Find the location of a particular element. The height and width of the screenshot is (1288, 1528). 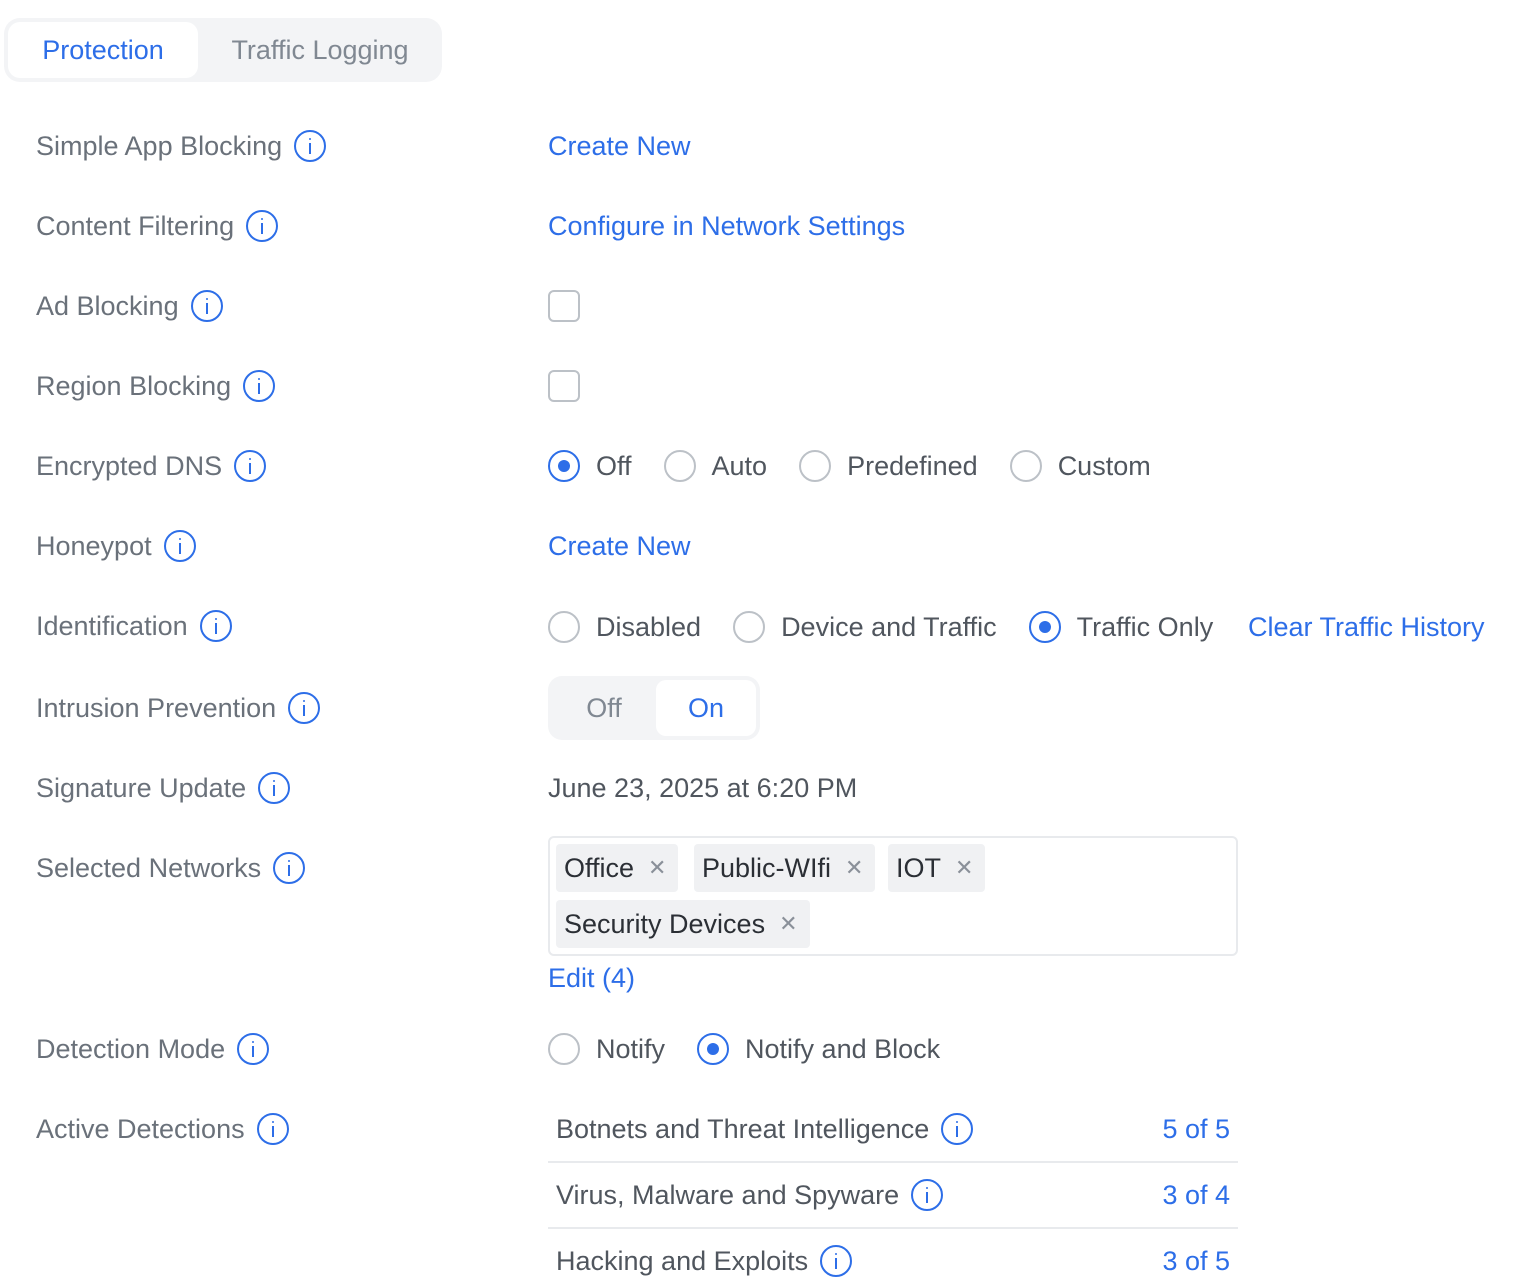

signature-update-text: Signature Update is located at coordinates (141, 787).